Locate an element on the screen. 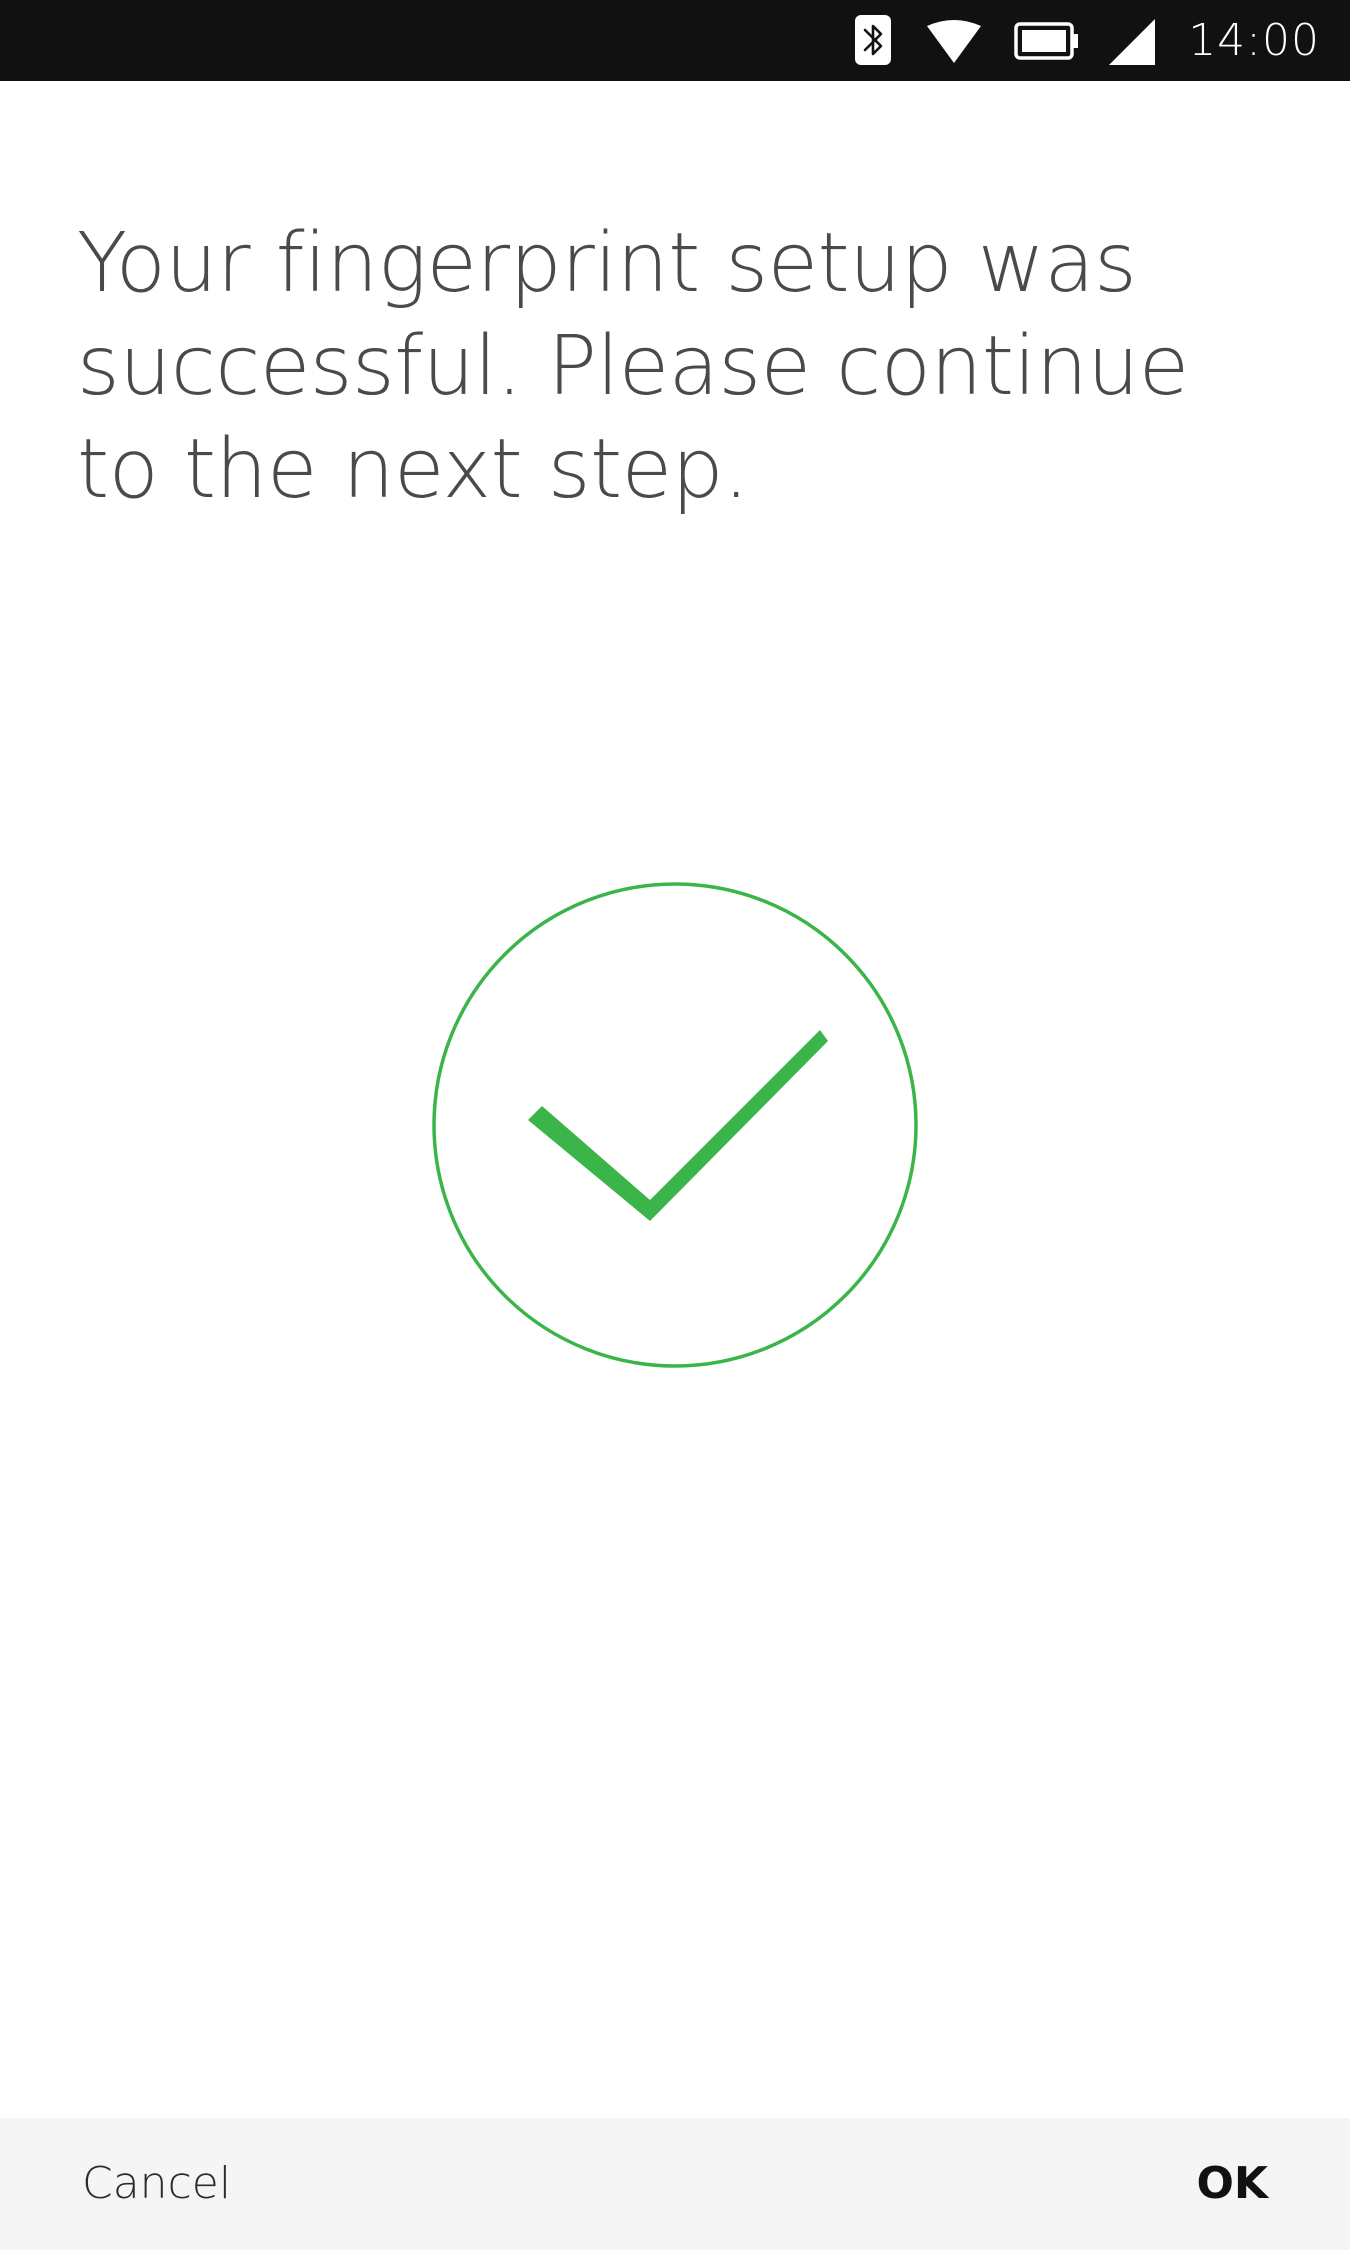 This screenshot has width=1350, height=2250. status-time: 14:00 is located at coordinates (1254, 40).